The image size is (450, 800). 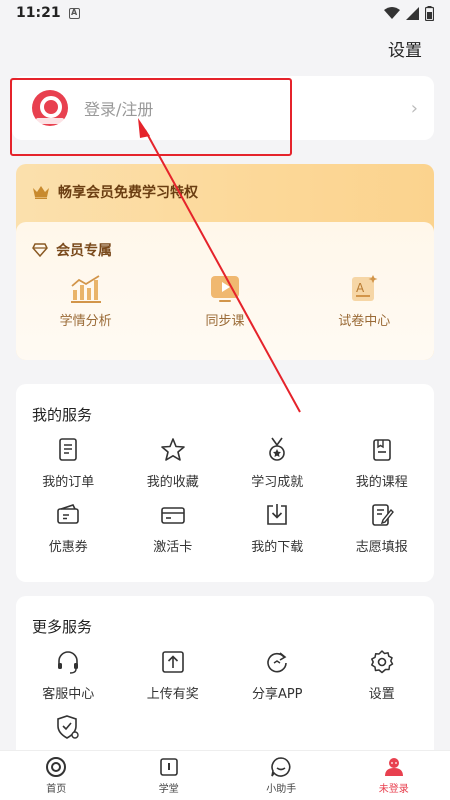 I want to click on nav-label: 未登录, so click(x=393, y=789).